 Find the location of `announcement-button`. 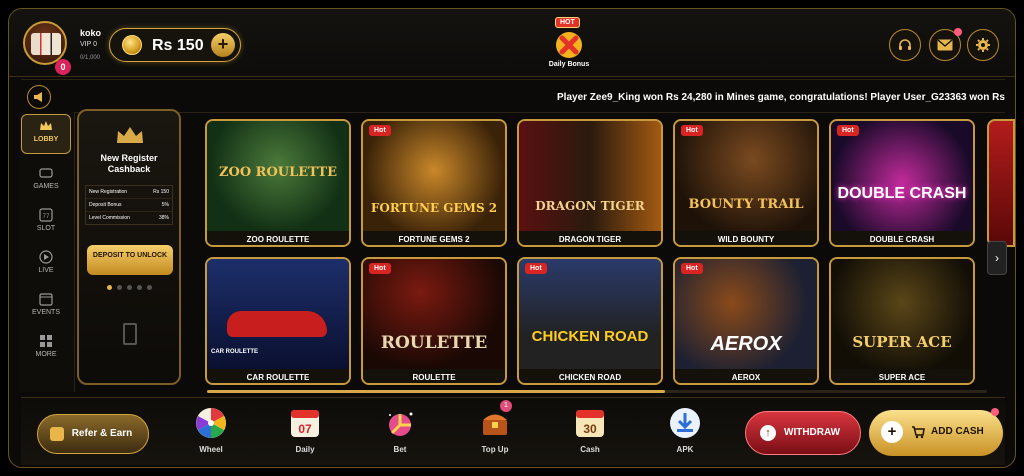

announcement-button is located at coordinates (39, 97).